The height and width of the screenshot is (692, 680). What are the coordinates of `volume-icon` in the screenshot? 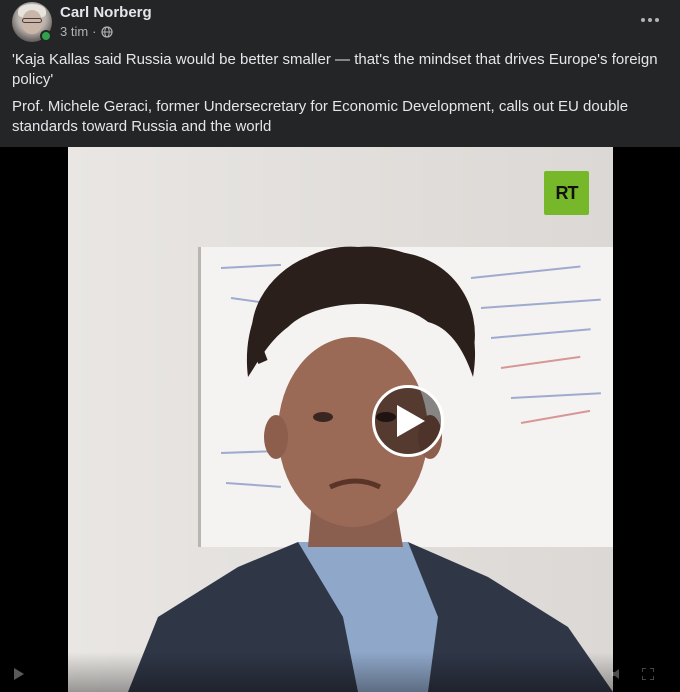 It's located at (618, 674).